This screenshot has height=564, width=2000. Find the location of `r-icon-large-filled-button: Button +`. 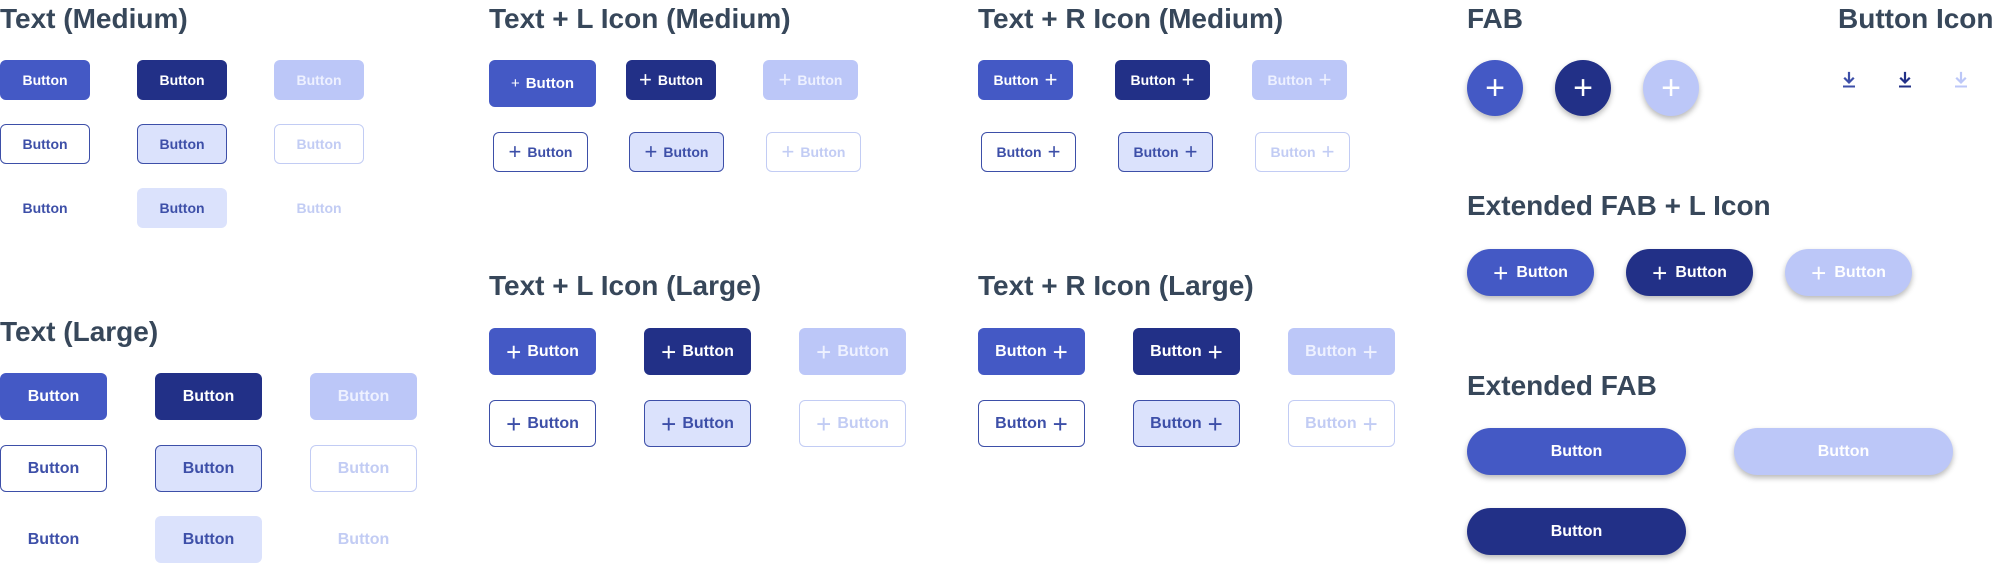

r-icon-large-filled-button: Button + is located at coordinates (1031, 351).